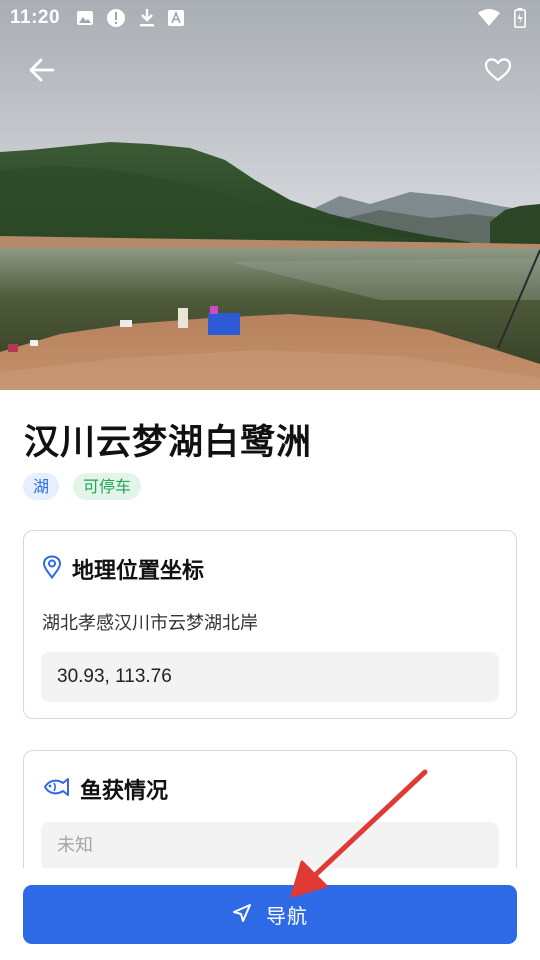 This screenshot has height=960, width=540. What do you see at coordinates (150, 623) in the screenshot?
I see `address-text: 湖北孝感汉川市云梦湖北岸` at bounding box center [150, 623].